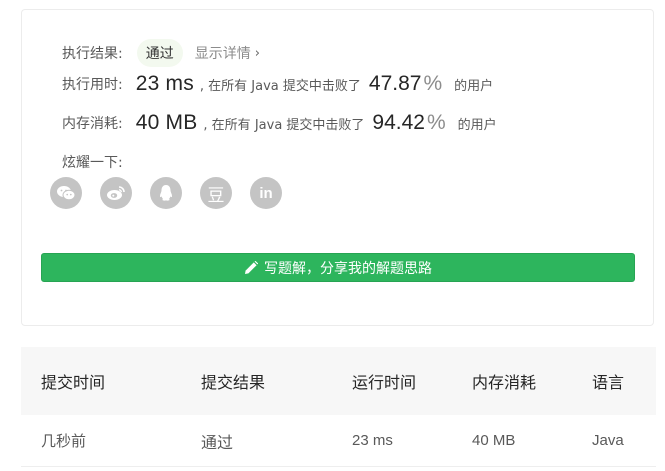 This screenshot has width=665, height=471. Describe the element at coordinates (66, 193) in the screenshot. I see `wechat-icon` at that location.